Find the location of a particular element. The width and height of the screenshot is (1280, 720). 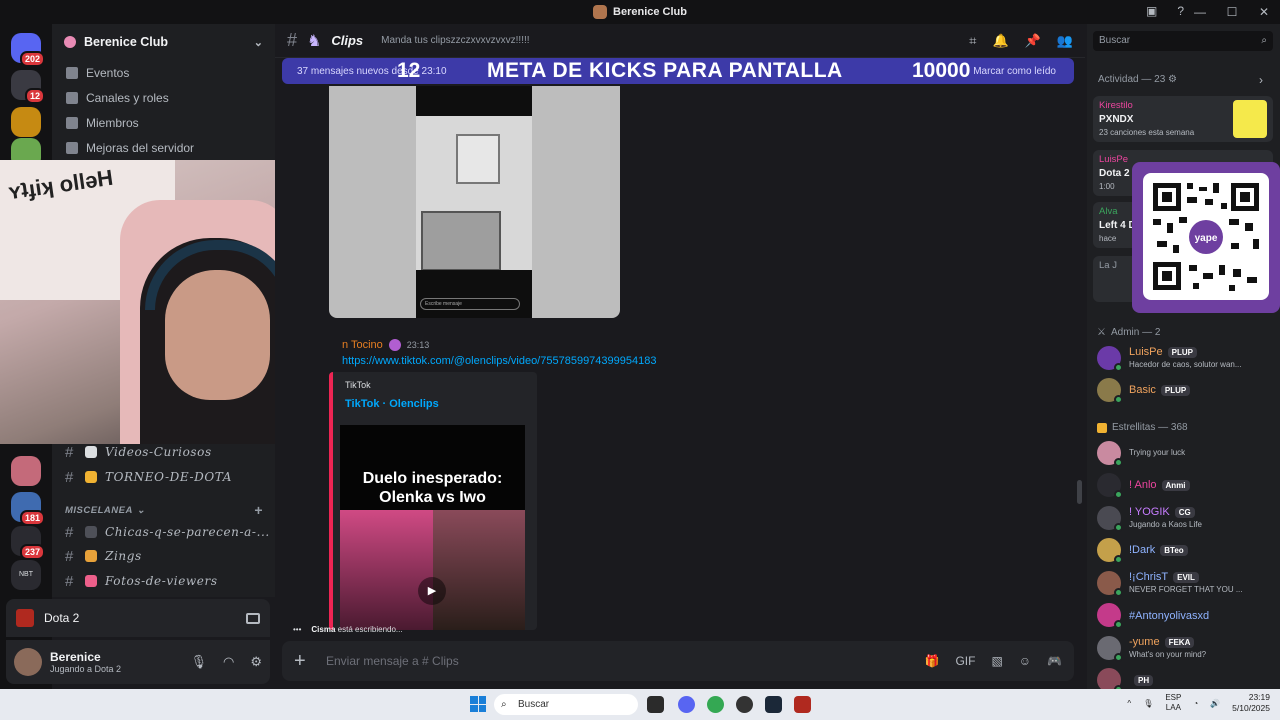

activity-bar: Dota 2 is located at coordinates (138, 618).